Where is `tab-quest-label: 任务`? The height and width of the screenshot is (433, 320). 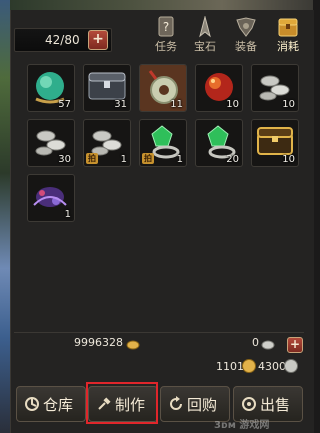 tab-quest-label: 任务 is located at coordinates (166, 46).